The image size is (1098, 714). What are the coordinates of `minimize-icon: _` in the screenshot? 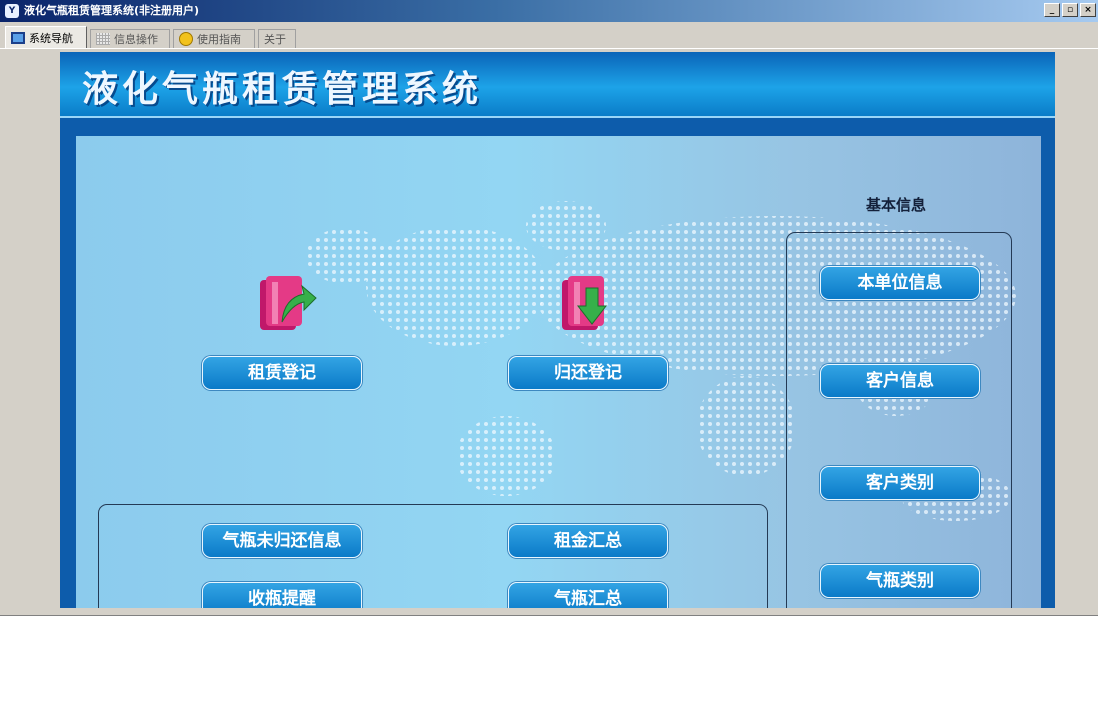 It's located at (1052, 10).